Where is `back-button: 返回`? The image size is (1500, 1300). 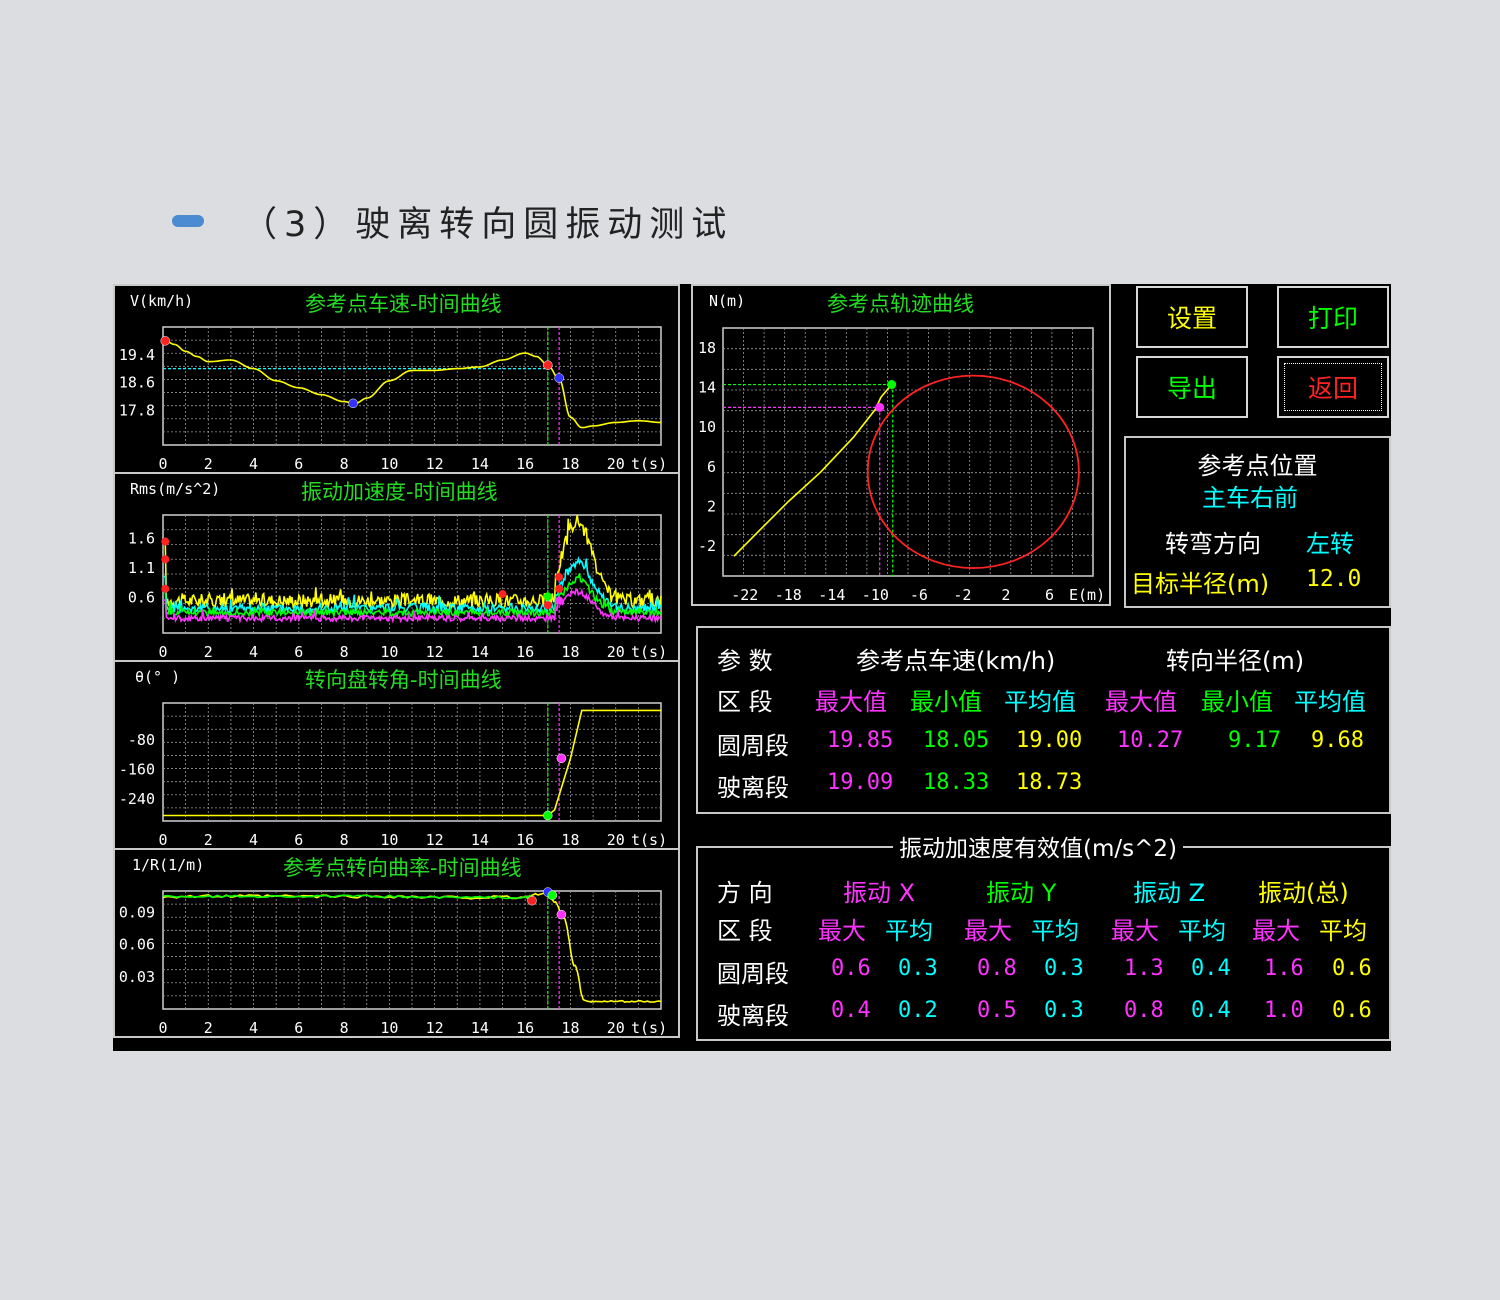
back-button: 返回 is located at coordinates (1333, 387).